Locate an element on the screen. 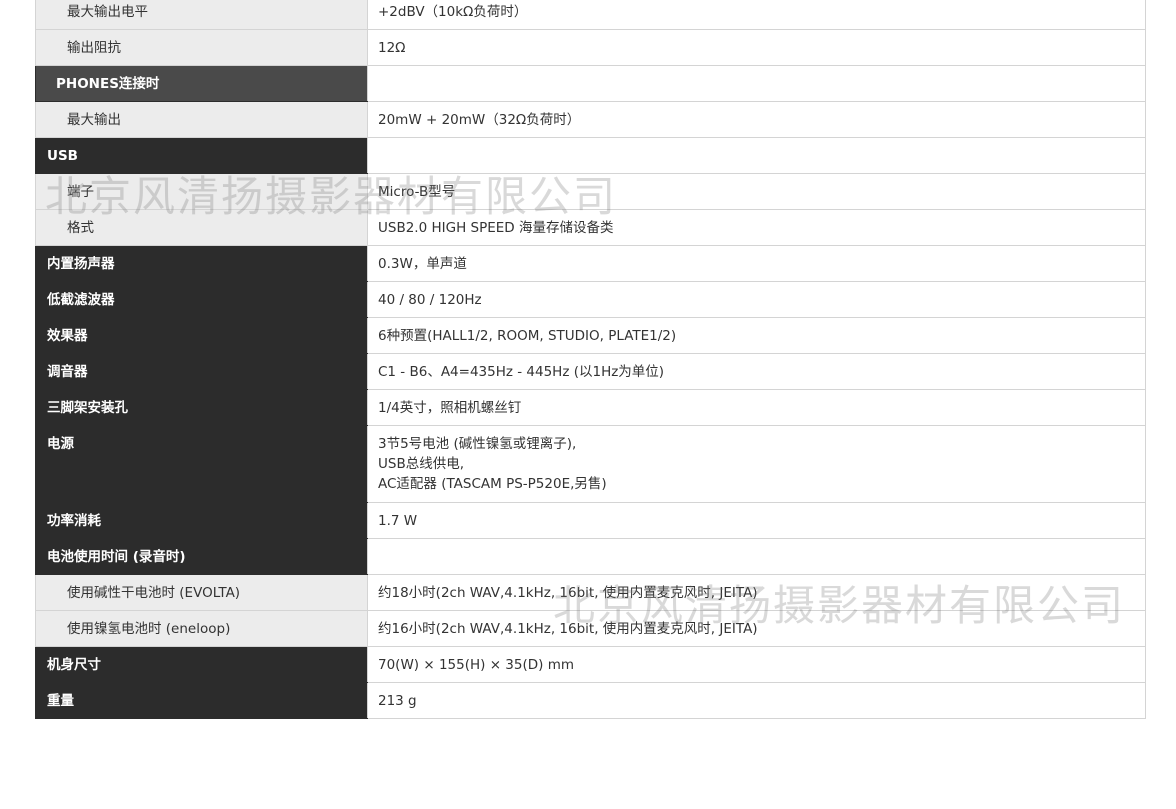  spec-sublabel: 使用镍氢电池时 (eneloop) is located at coordinates (201, 628).